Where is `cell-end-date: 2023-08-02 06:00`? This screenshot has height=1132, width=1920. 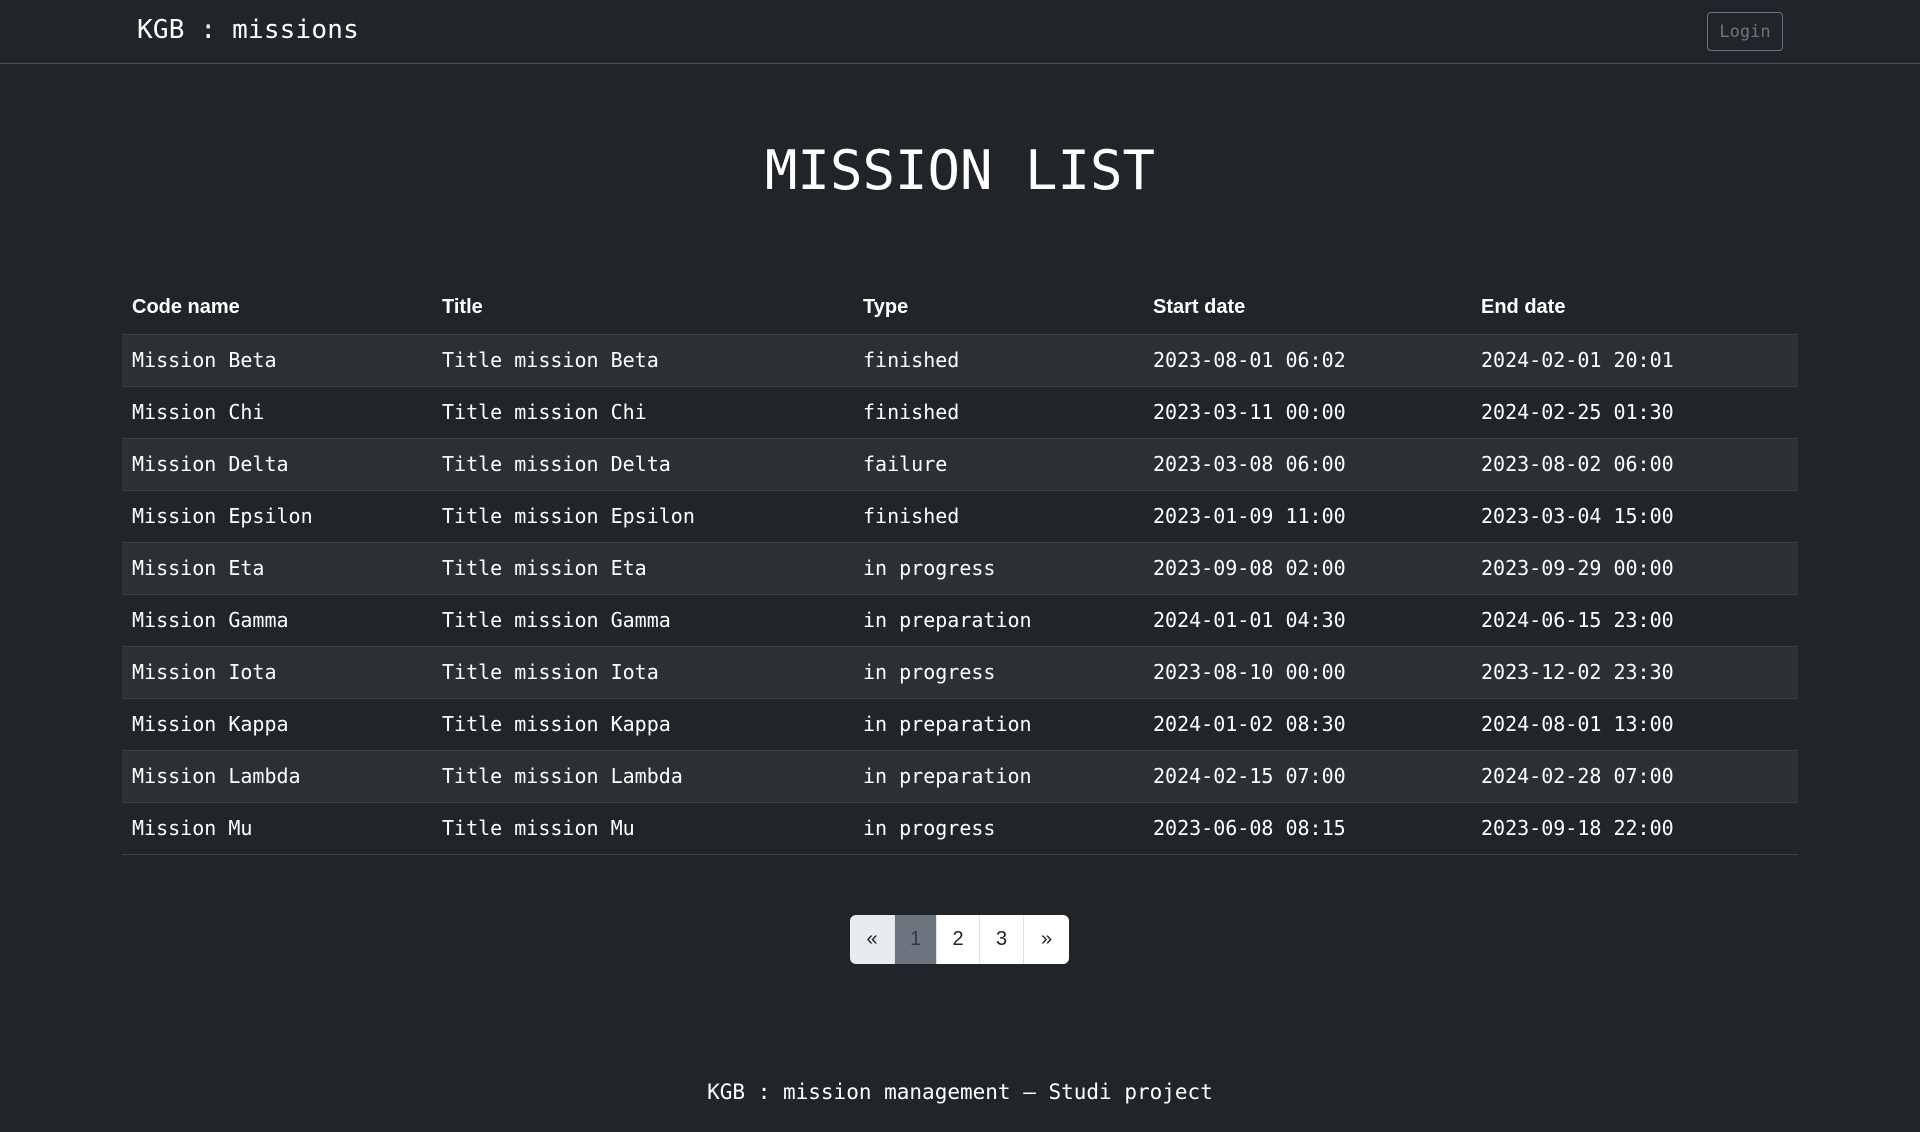
cell-end-date: 2023-08-02 06:00 is located at coordinates (1634, 464).